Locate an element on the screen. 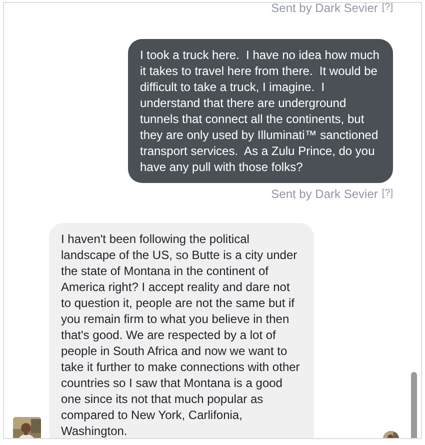 The image size is (425, 445). scrollbar is located at coordinates (414, 405).